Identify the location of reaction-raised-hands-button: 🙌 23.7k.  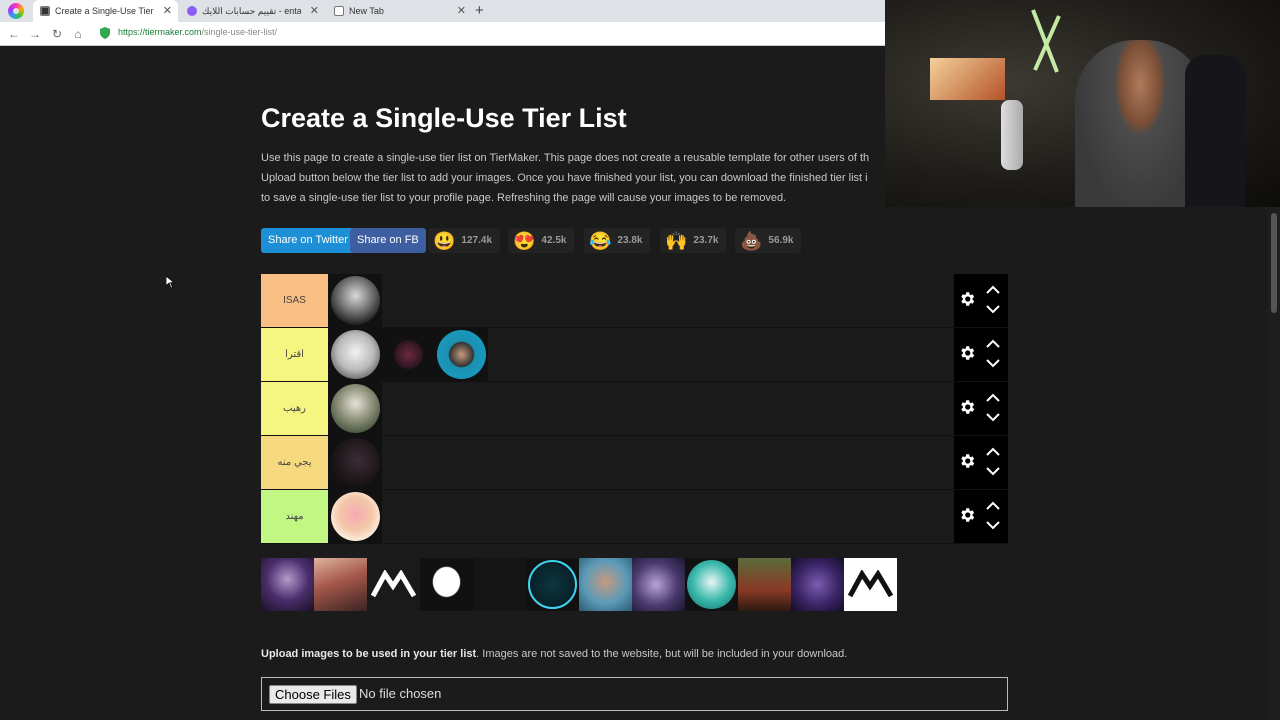
(693, 240).